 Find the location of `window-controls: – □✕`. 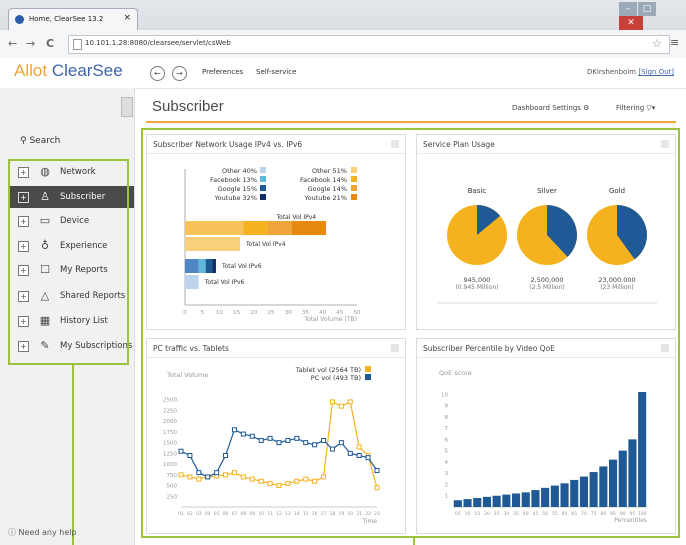

window-controls: – □✕ is located at coordinates (649, 16).